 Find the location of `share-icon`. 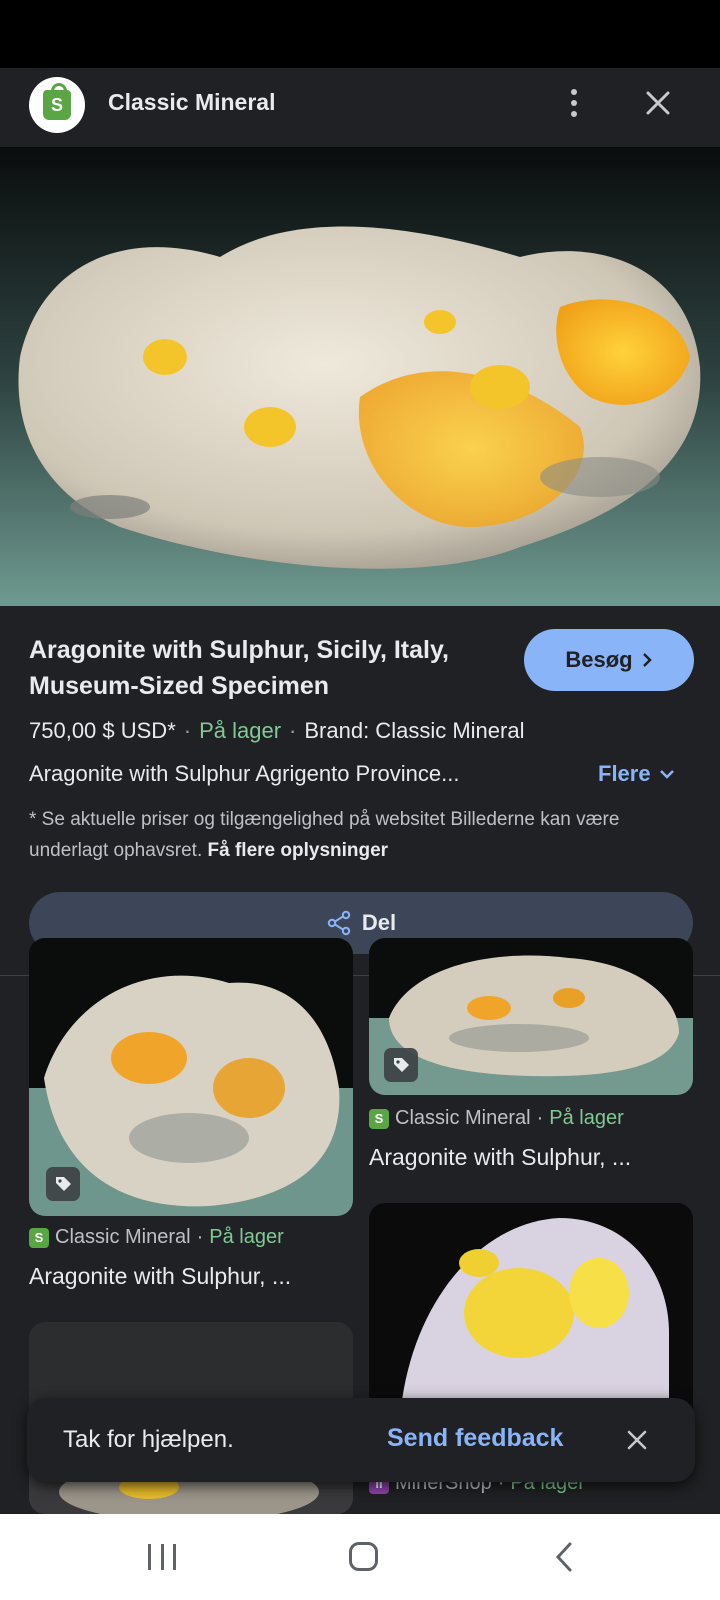

share-icon is located at coordinates (339, 923).